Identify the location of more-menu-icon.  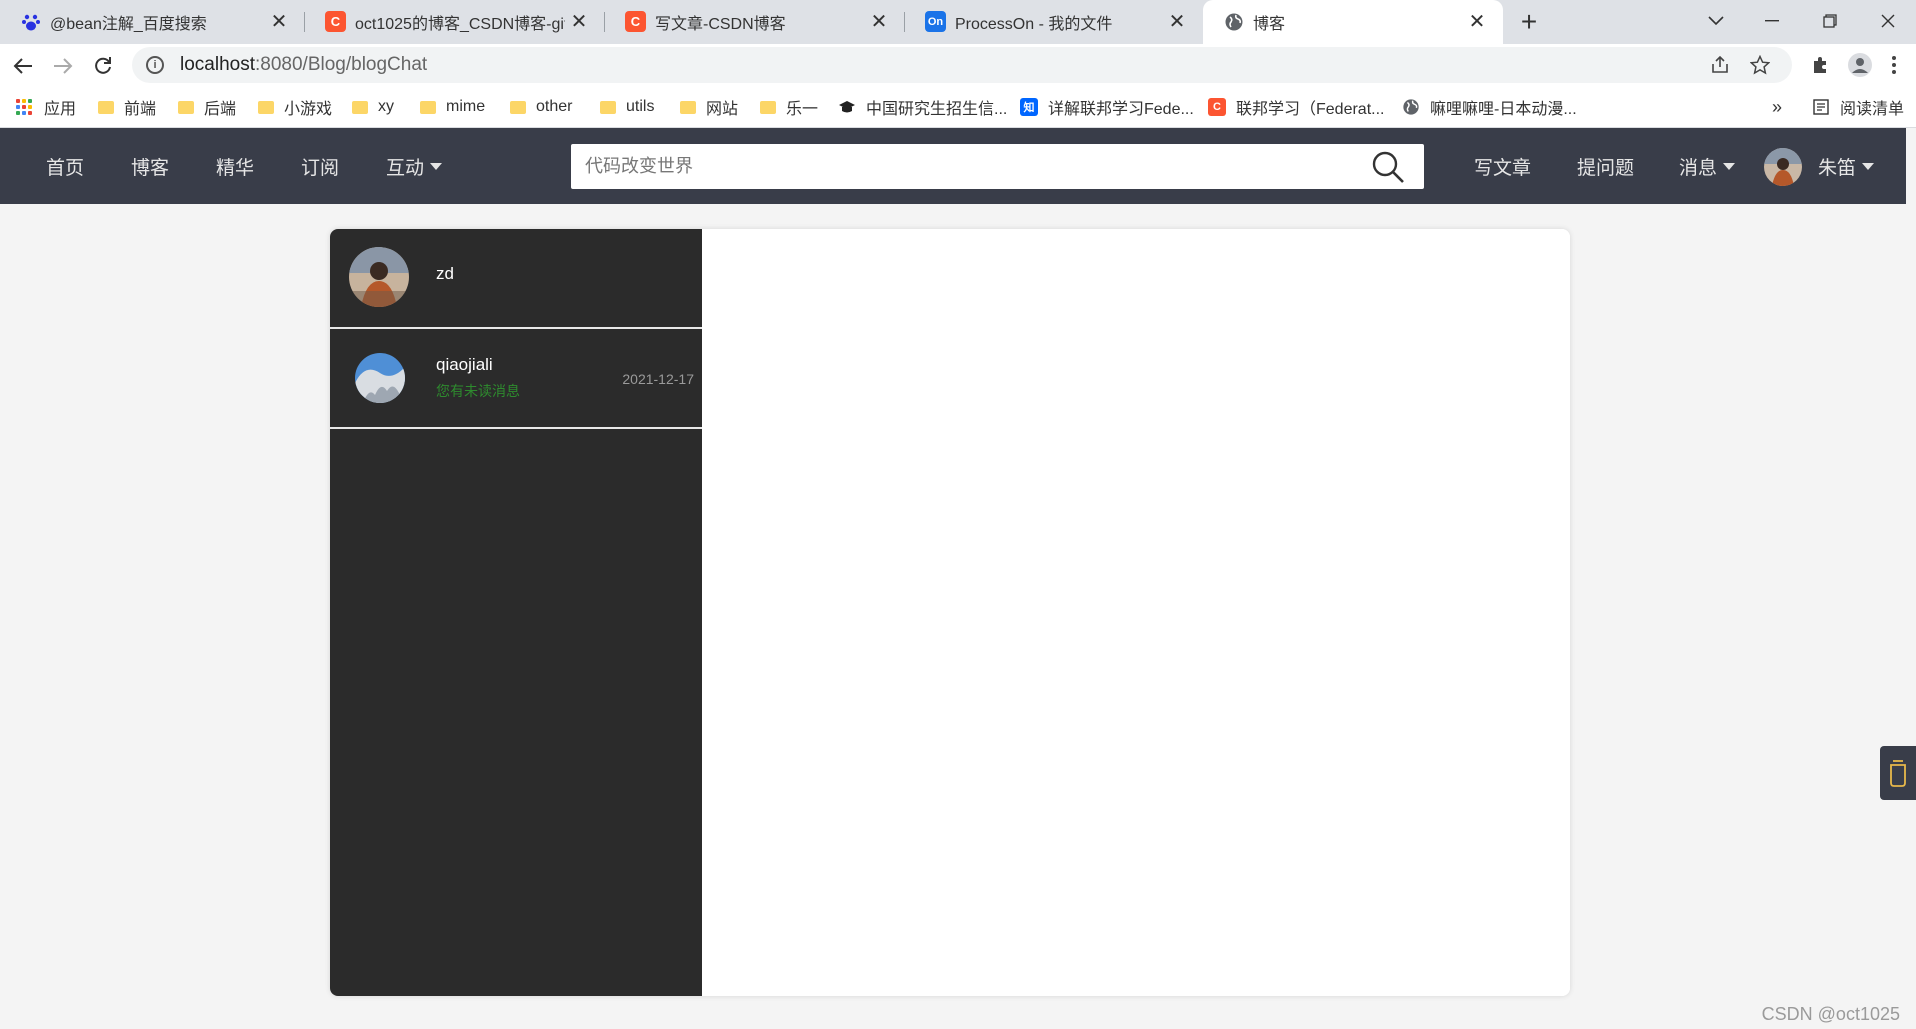
(1894, 65).